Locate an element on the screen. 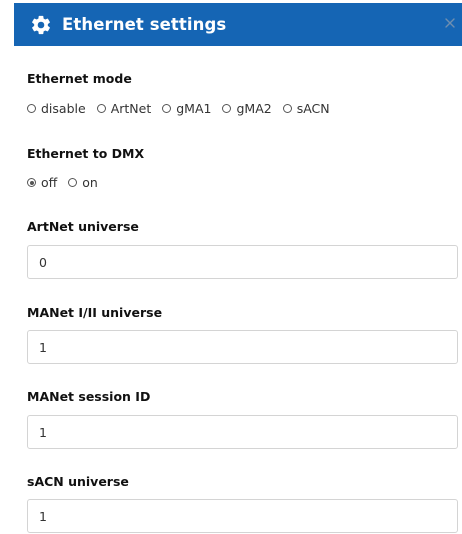 This screenshot has height=534, width=462. radio-label: disable is located at coordinates (63, 108).